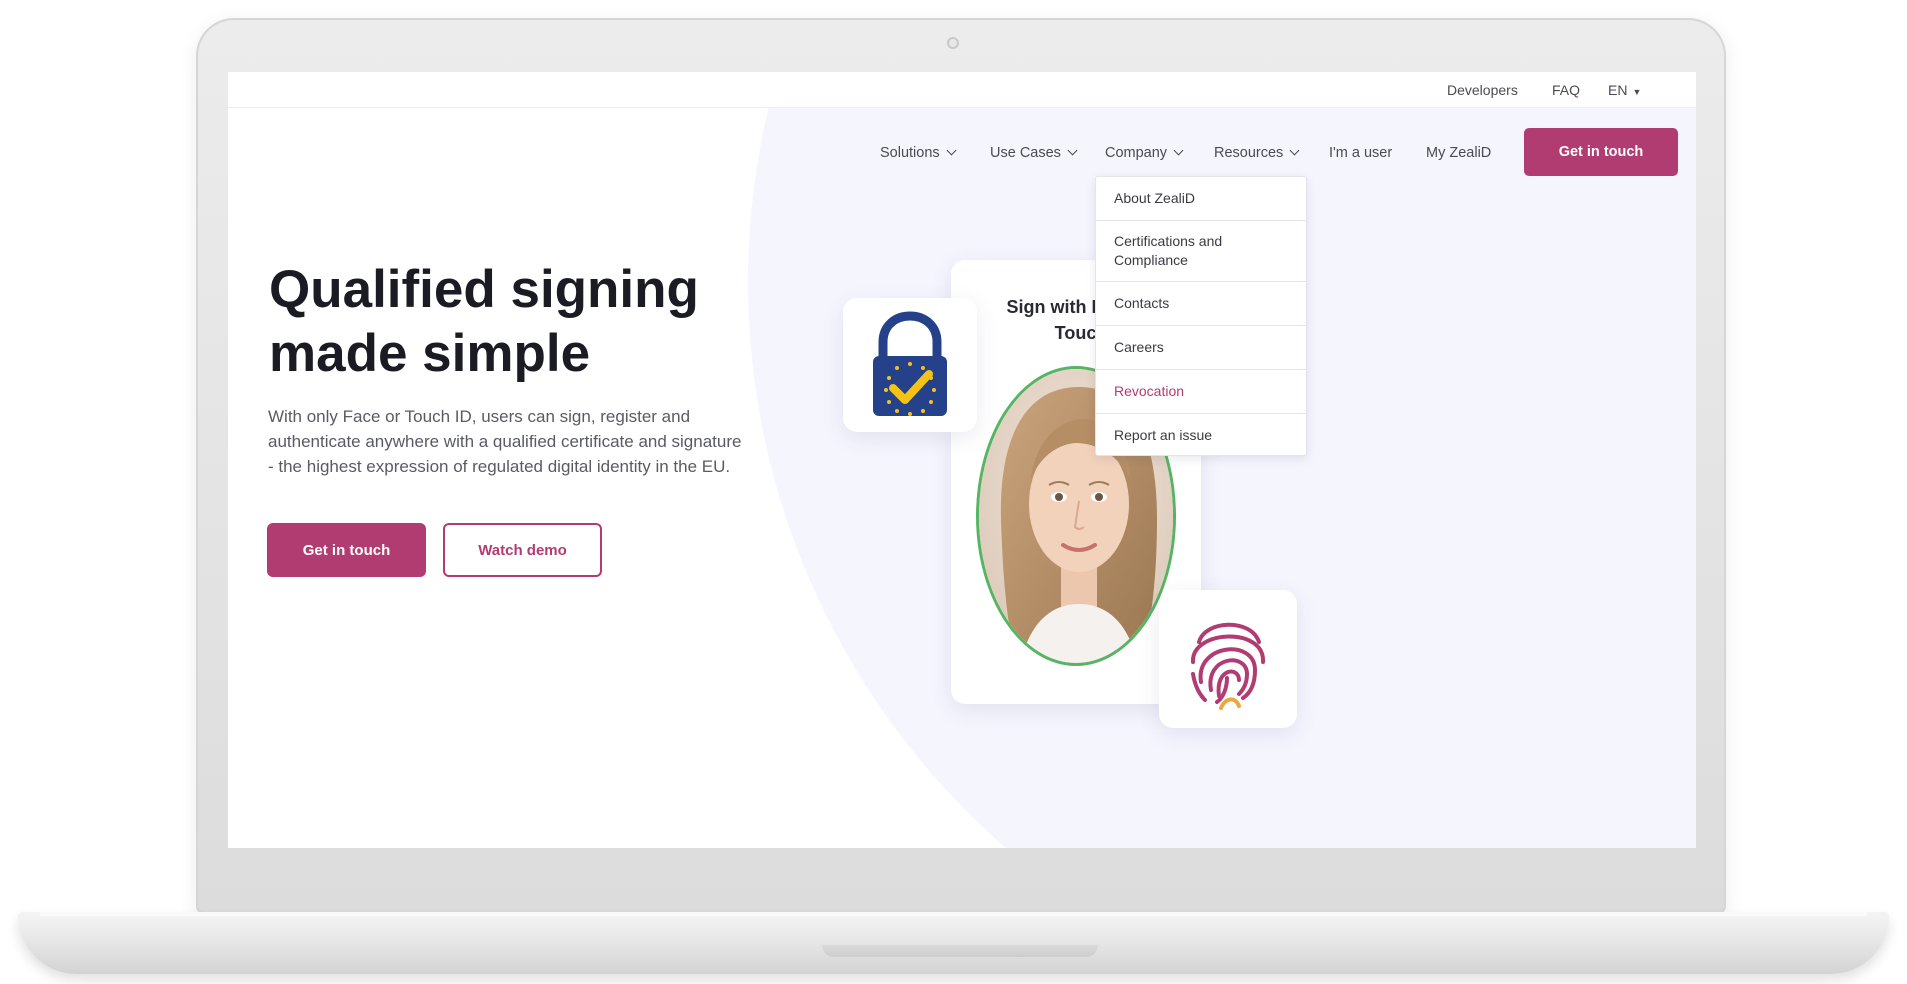 The image size is (1907, 984). Describe the element at coordinates (522, 550) in the screenshot. I see `watch-demo-button: Watch demo` at that location.